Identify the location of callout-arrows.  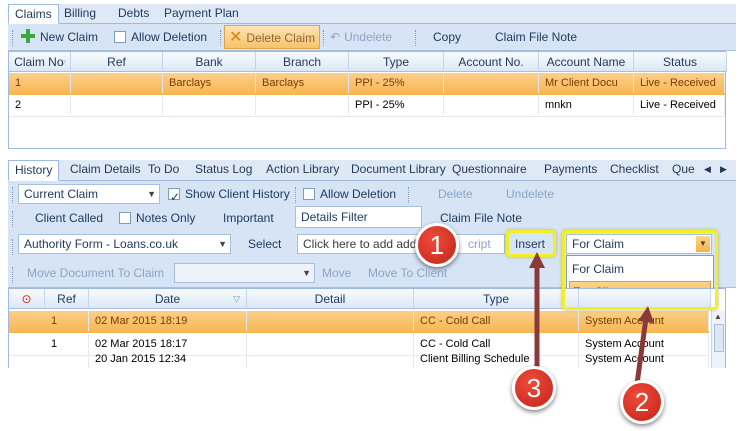
(591, 318).